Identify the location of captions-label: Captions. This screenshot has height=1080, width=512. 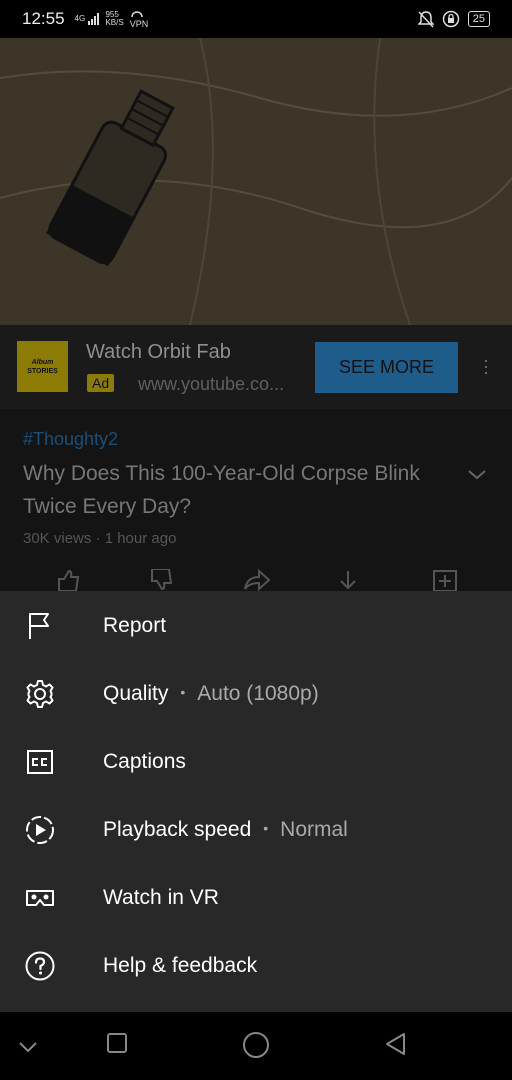
(144, 761).